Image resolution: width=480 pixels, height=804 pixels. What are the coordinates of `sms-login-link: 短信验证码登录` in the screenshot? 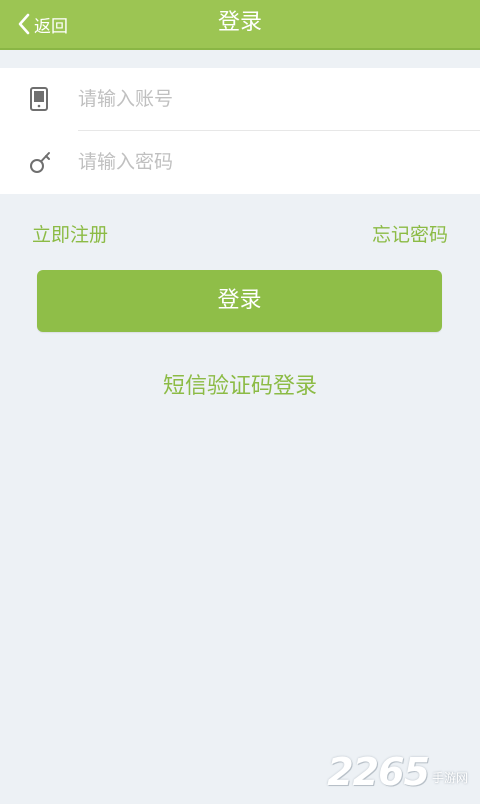 It's located at (240, 384).